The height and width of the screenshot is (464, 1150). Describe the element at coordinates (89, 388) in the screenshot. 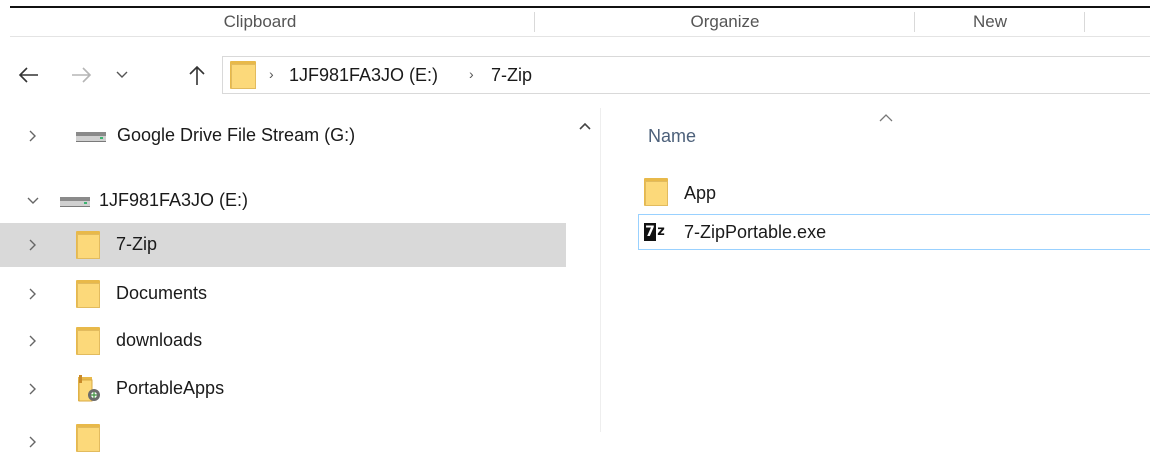

I see `portableapps-folder-icon` at that location.